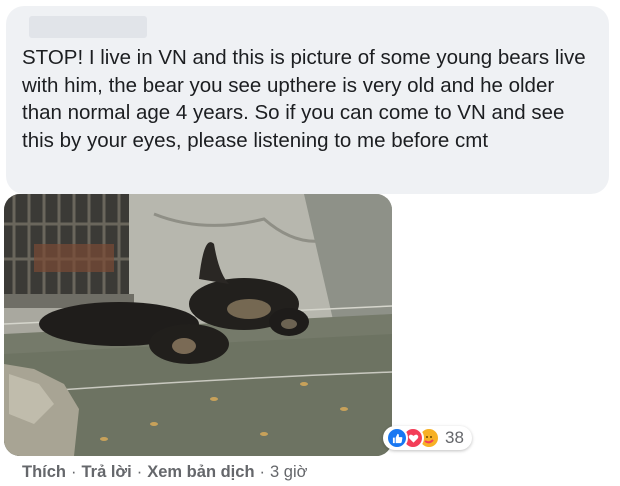 The height and width of the screenshot is (486, 620). I want to click on author-name-redacted, so click(88, 27).